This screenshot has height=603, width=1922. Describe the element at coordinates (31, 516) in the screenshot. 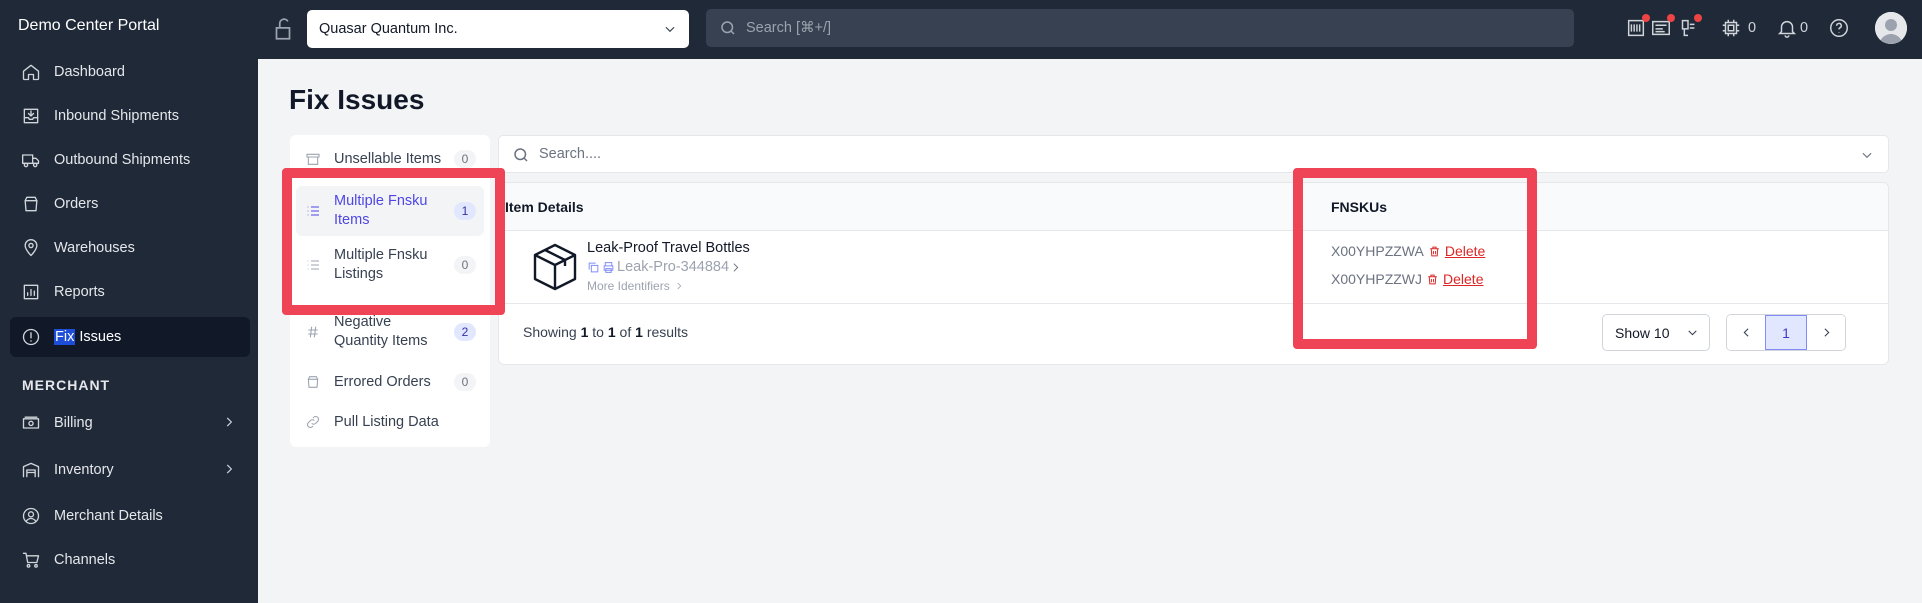

I see `user-circle-icon` at that location.